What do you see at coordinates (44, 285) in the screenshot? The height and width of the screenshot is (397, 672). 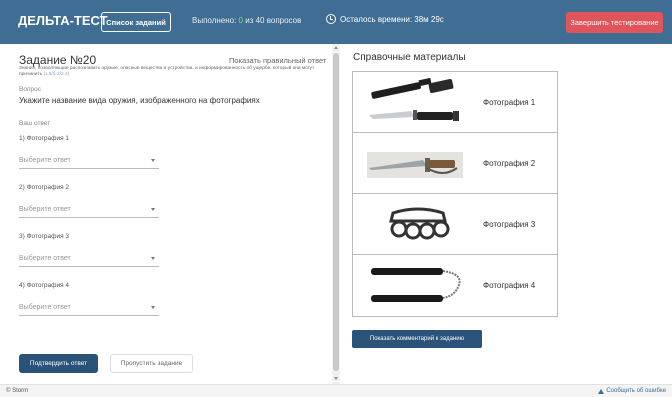 I see `answer-item-label-4: 4) Фотография 4` at bounding box center [44, 285].